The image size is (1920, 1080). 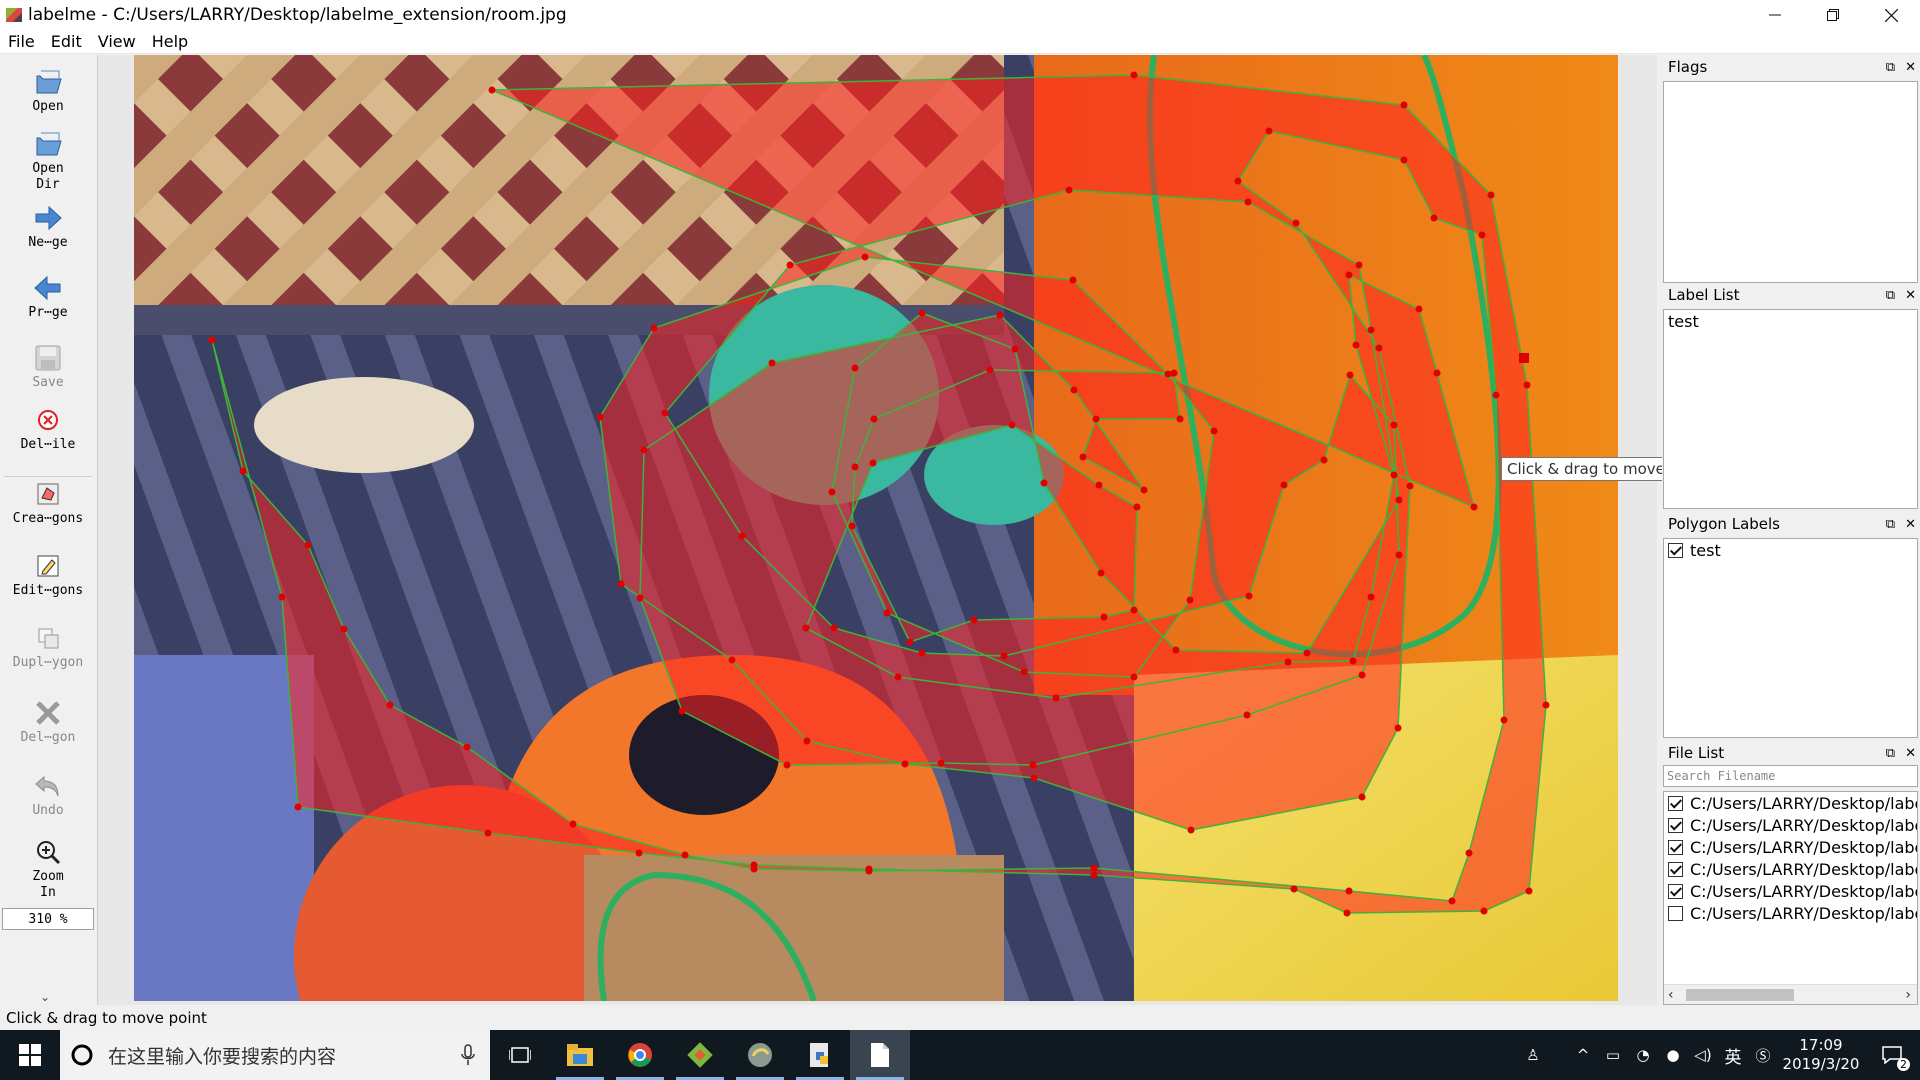 What do you see at coordinates (66, 41) in the screenshot?
I see `menu-edit: Edit` at bounding box center [66, 41].